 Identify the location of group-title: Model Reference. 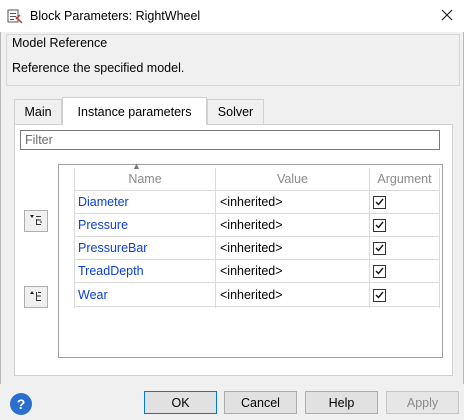
(60, 43).